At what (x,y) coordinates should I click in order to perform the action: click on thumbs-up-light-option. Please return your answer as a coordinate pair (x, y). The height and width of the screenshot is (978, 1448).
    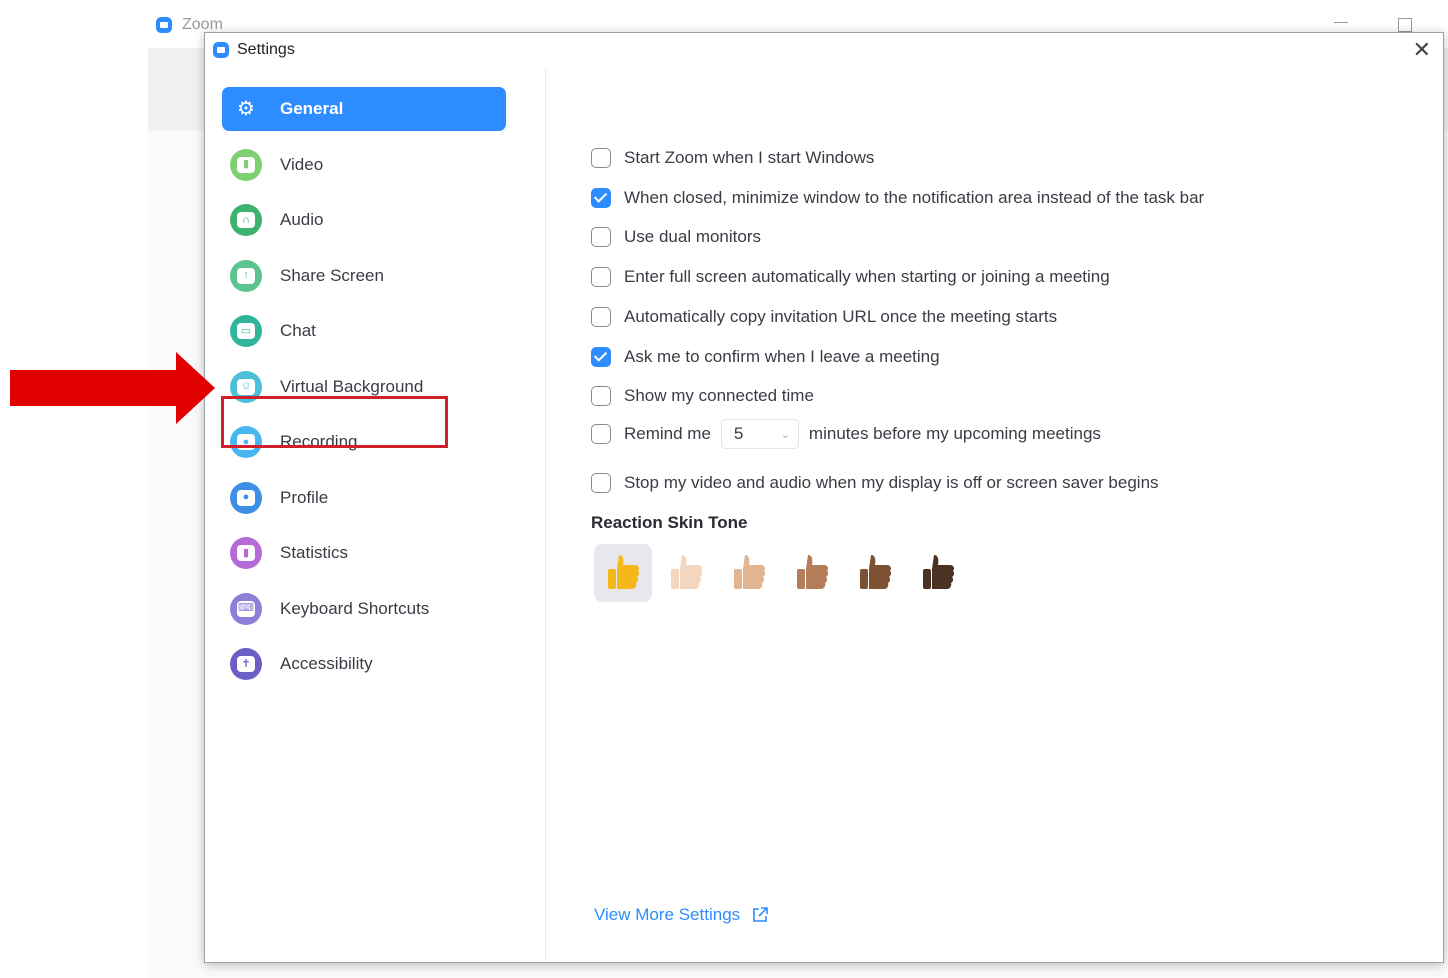
    Looking at the image, I should click on (686, 573).